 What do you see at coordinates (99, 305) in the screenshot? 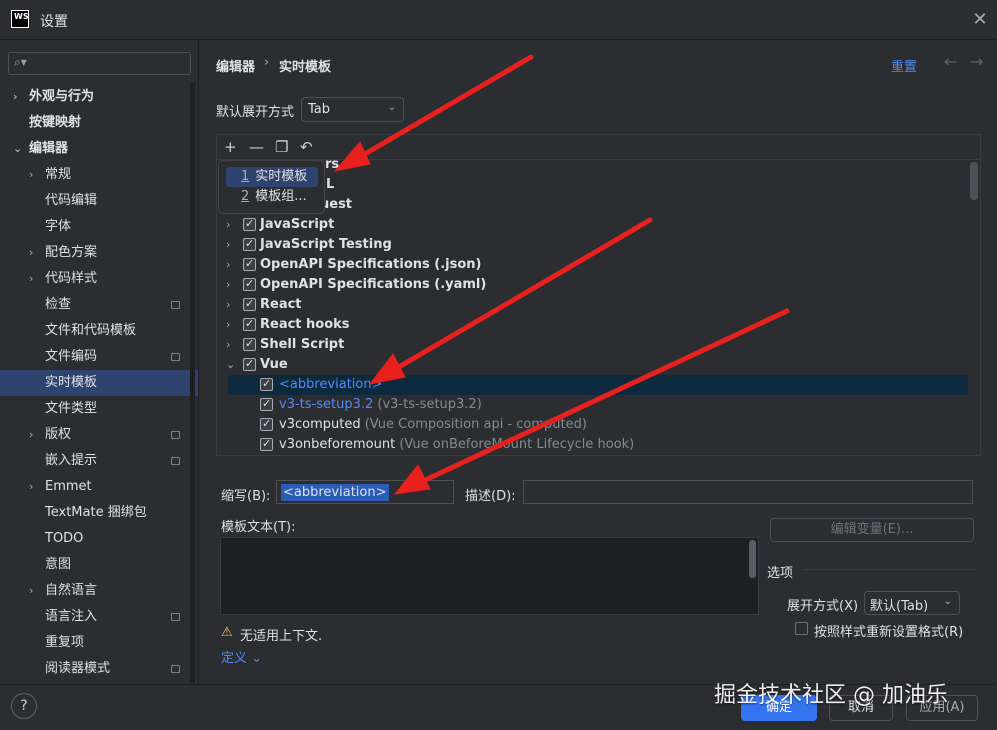
I see `sidebar-item: 检查` at bounding box center [99, 305].